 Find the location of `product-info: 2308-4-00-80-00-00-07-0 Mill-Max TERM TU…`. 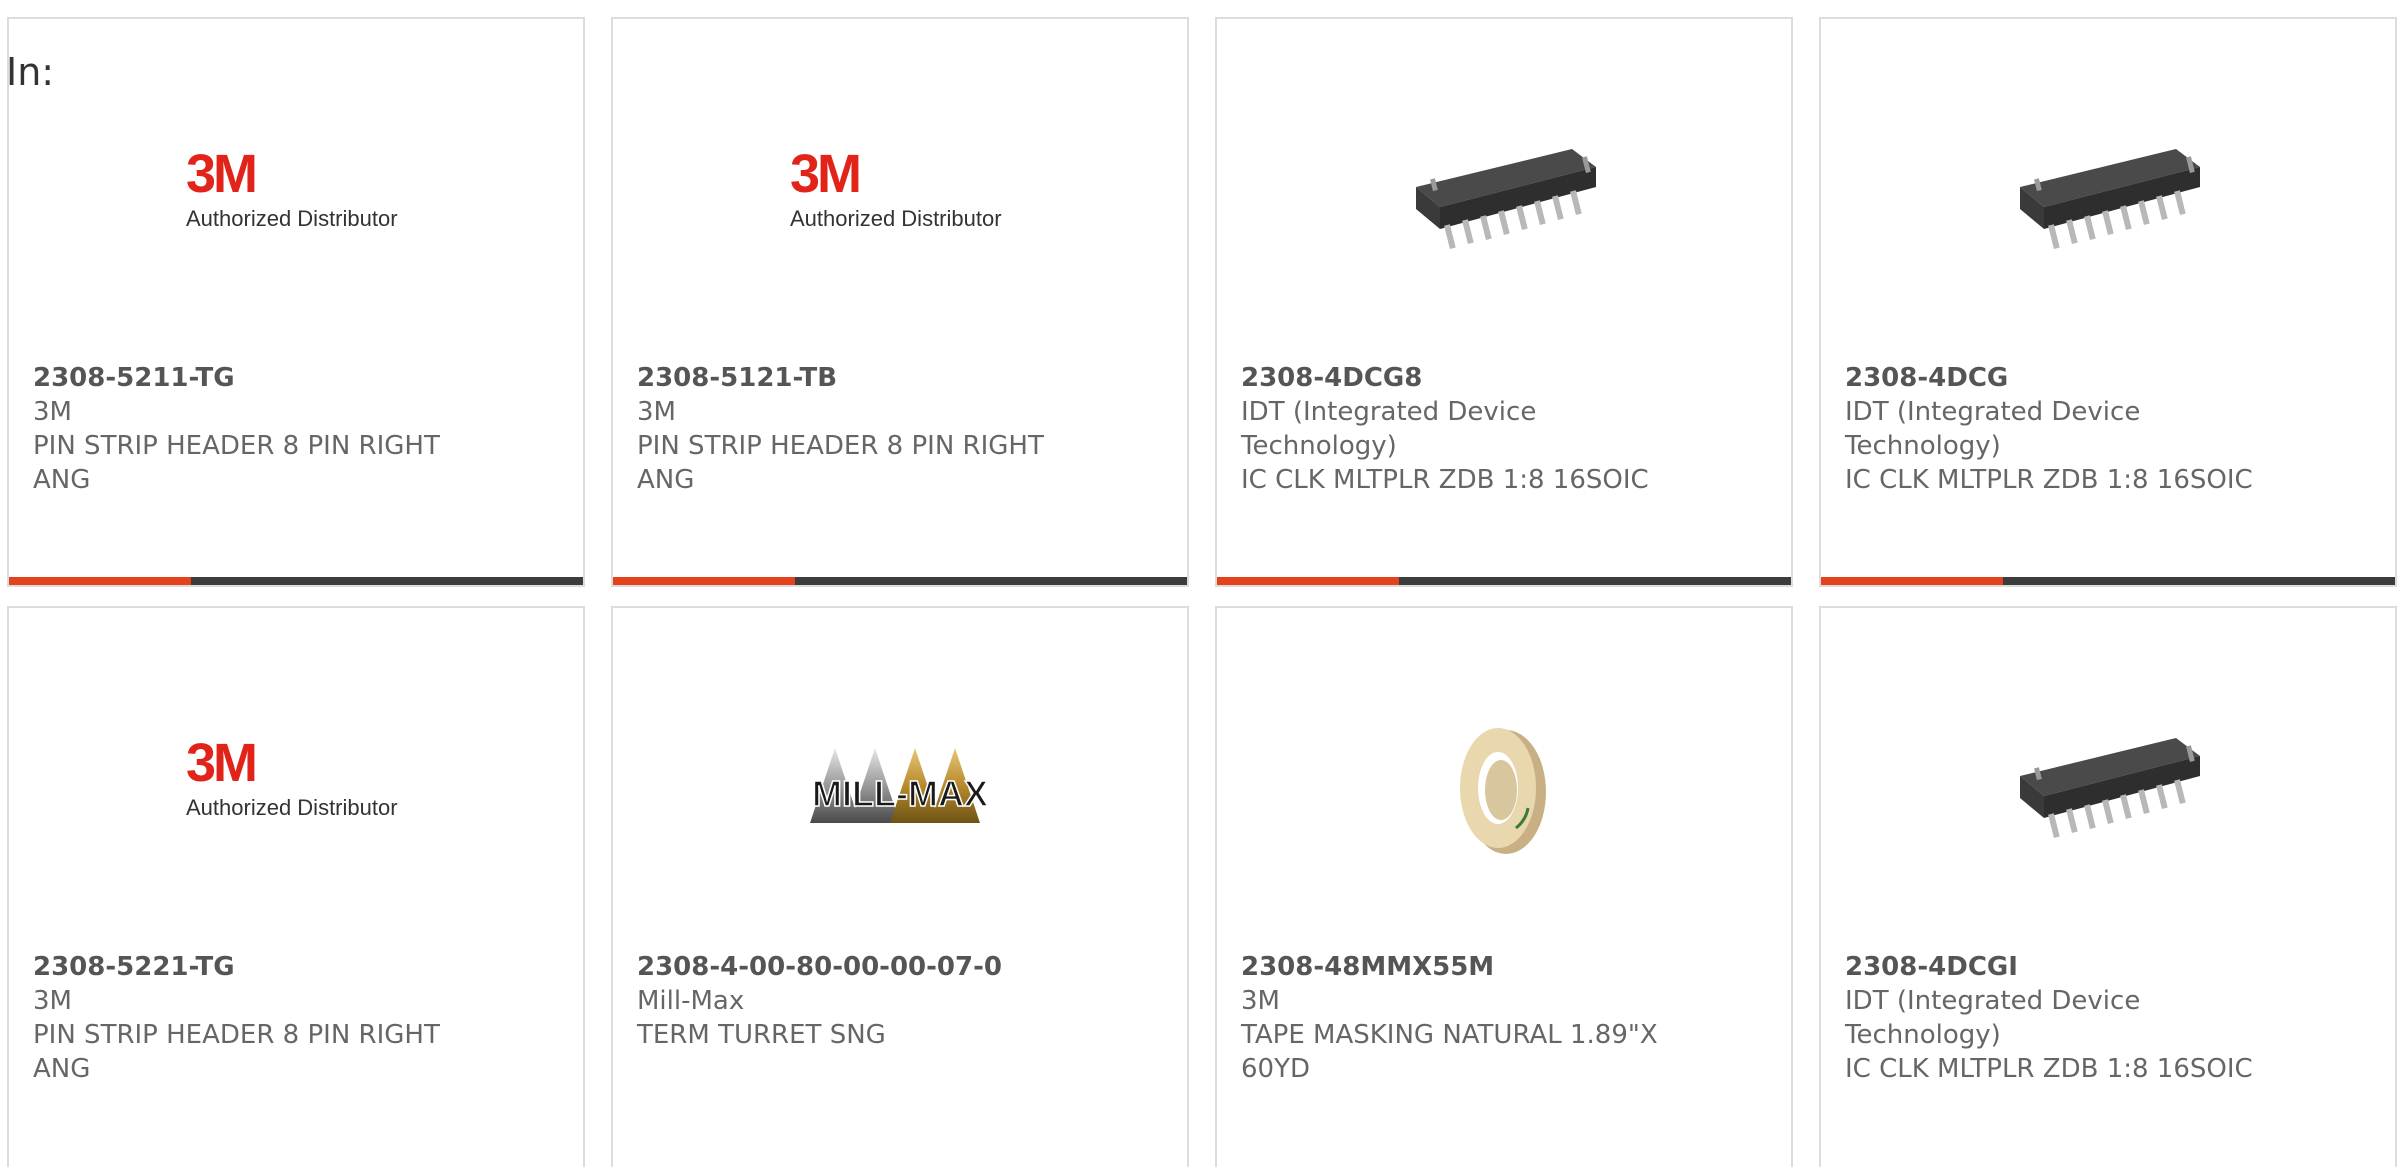

product-info: 2308-4-00-80-00-00-07-0 Mill-Max TERM TU… is located at coordinates (857, 1001).